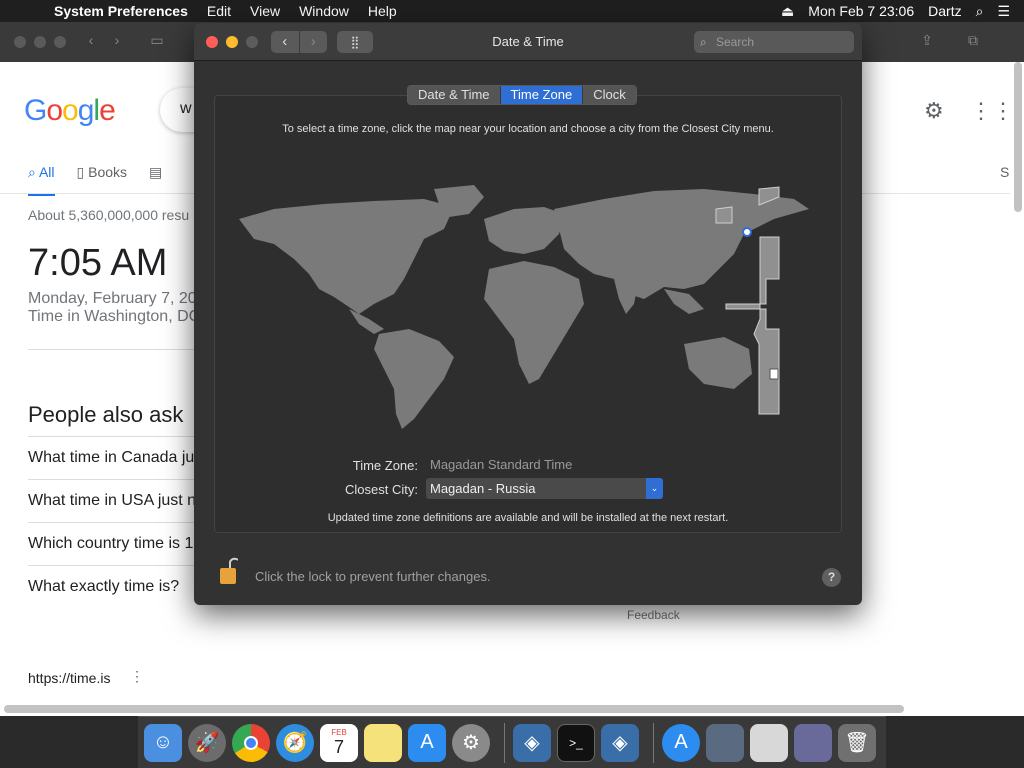 The height and width of the screenshot is (768, 1024). Describe the element at coordinates (532, 742) in the screenshot. I see `virtualbox-icon: ◈` at that location.